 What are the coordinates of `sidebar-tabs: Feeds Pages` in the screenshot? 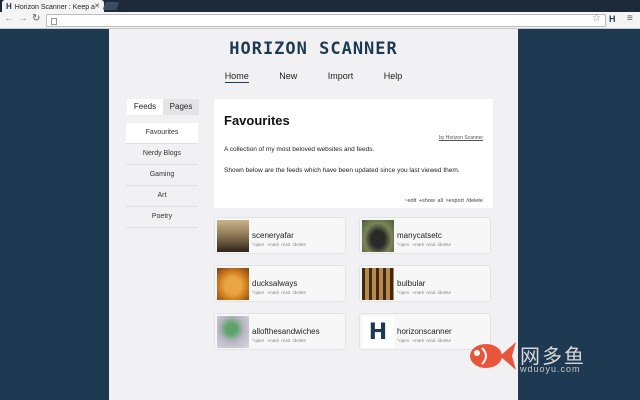 It's located at (163, 107).